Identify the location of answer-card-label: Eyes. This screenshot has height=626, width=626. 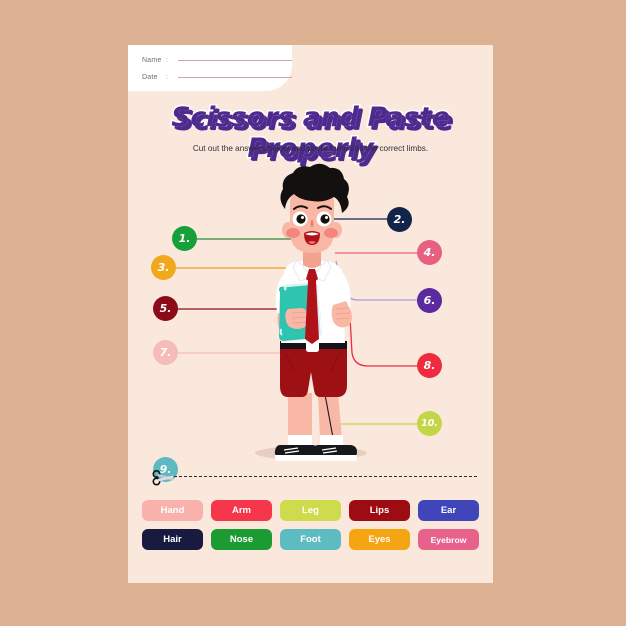
(379, 539).